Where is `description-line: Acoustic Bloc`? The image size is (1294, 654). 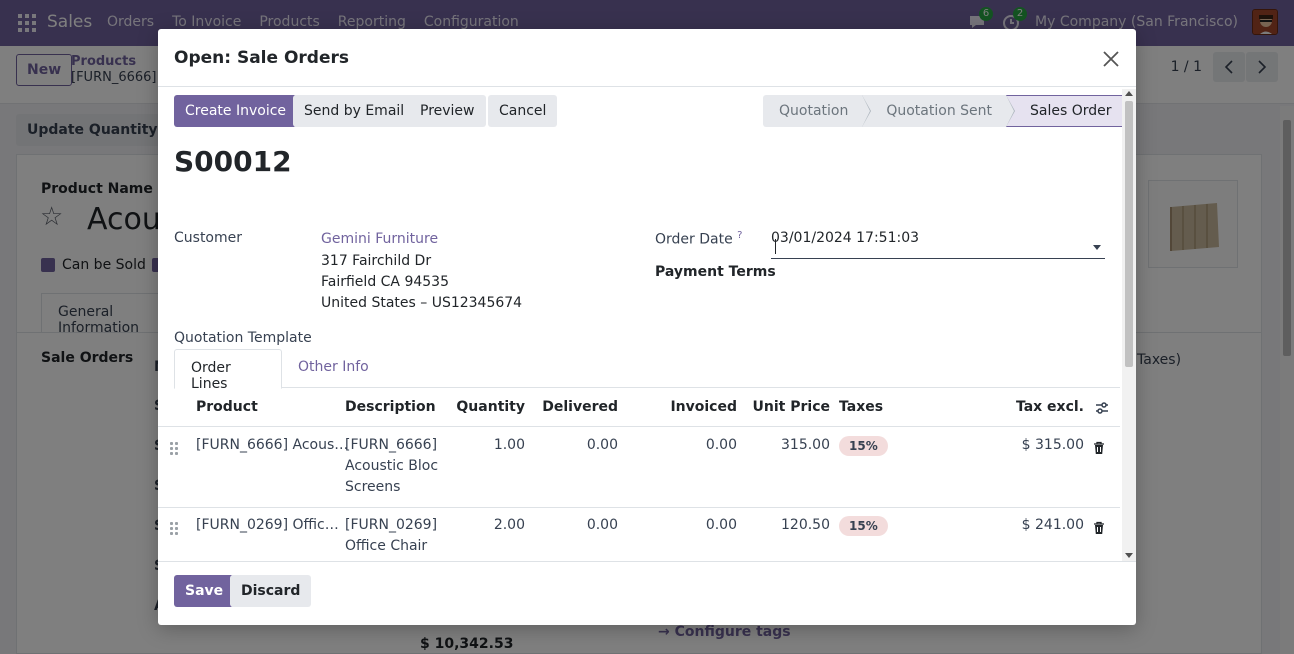 description-line: Acoustic Bloc is located at coordinates (392, 466).